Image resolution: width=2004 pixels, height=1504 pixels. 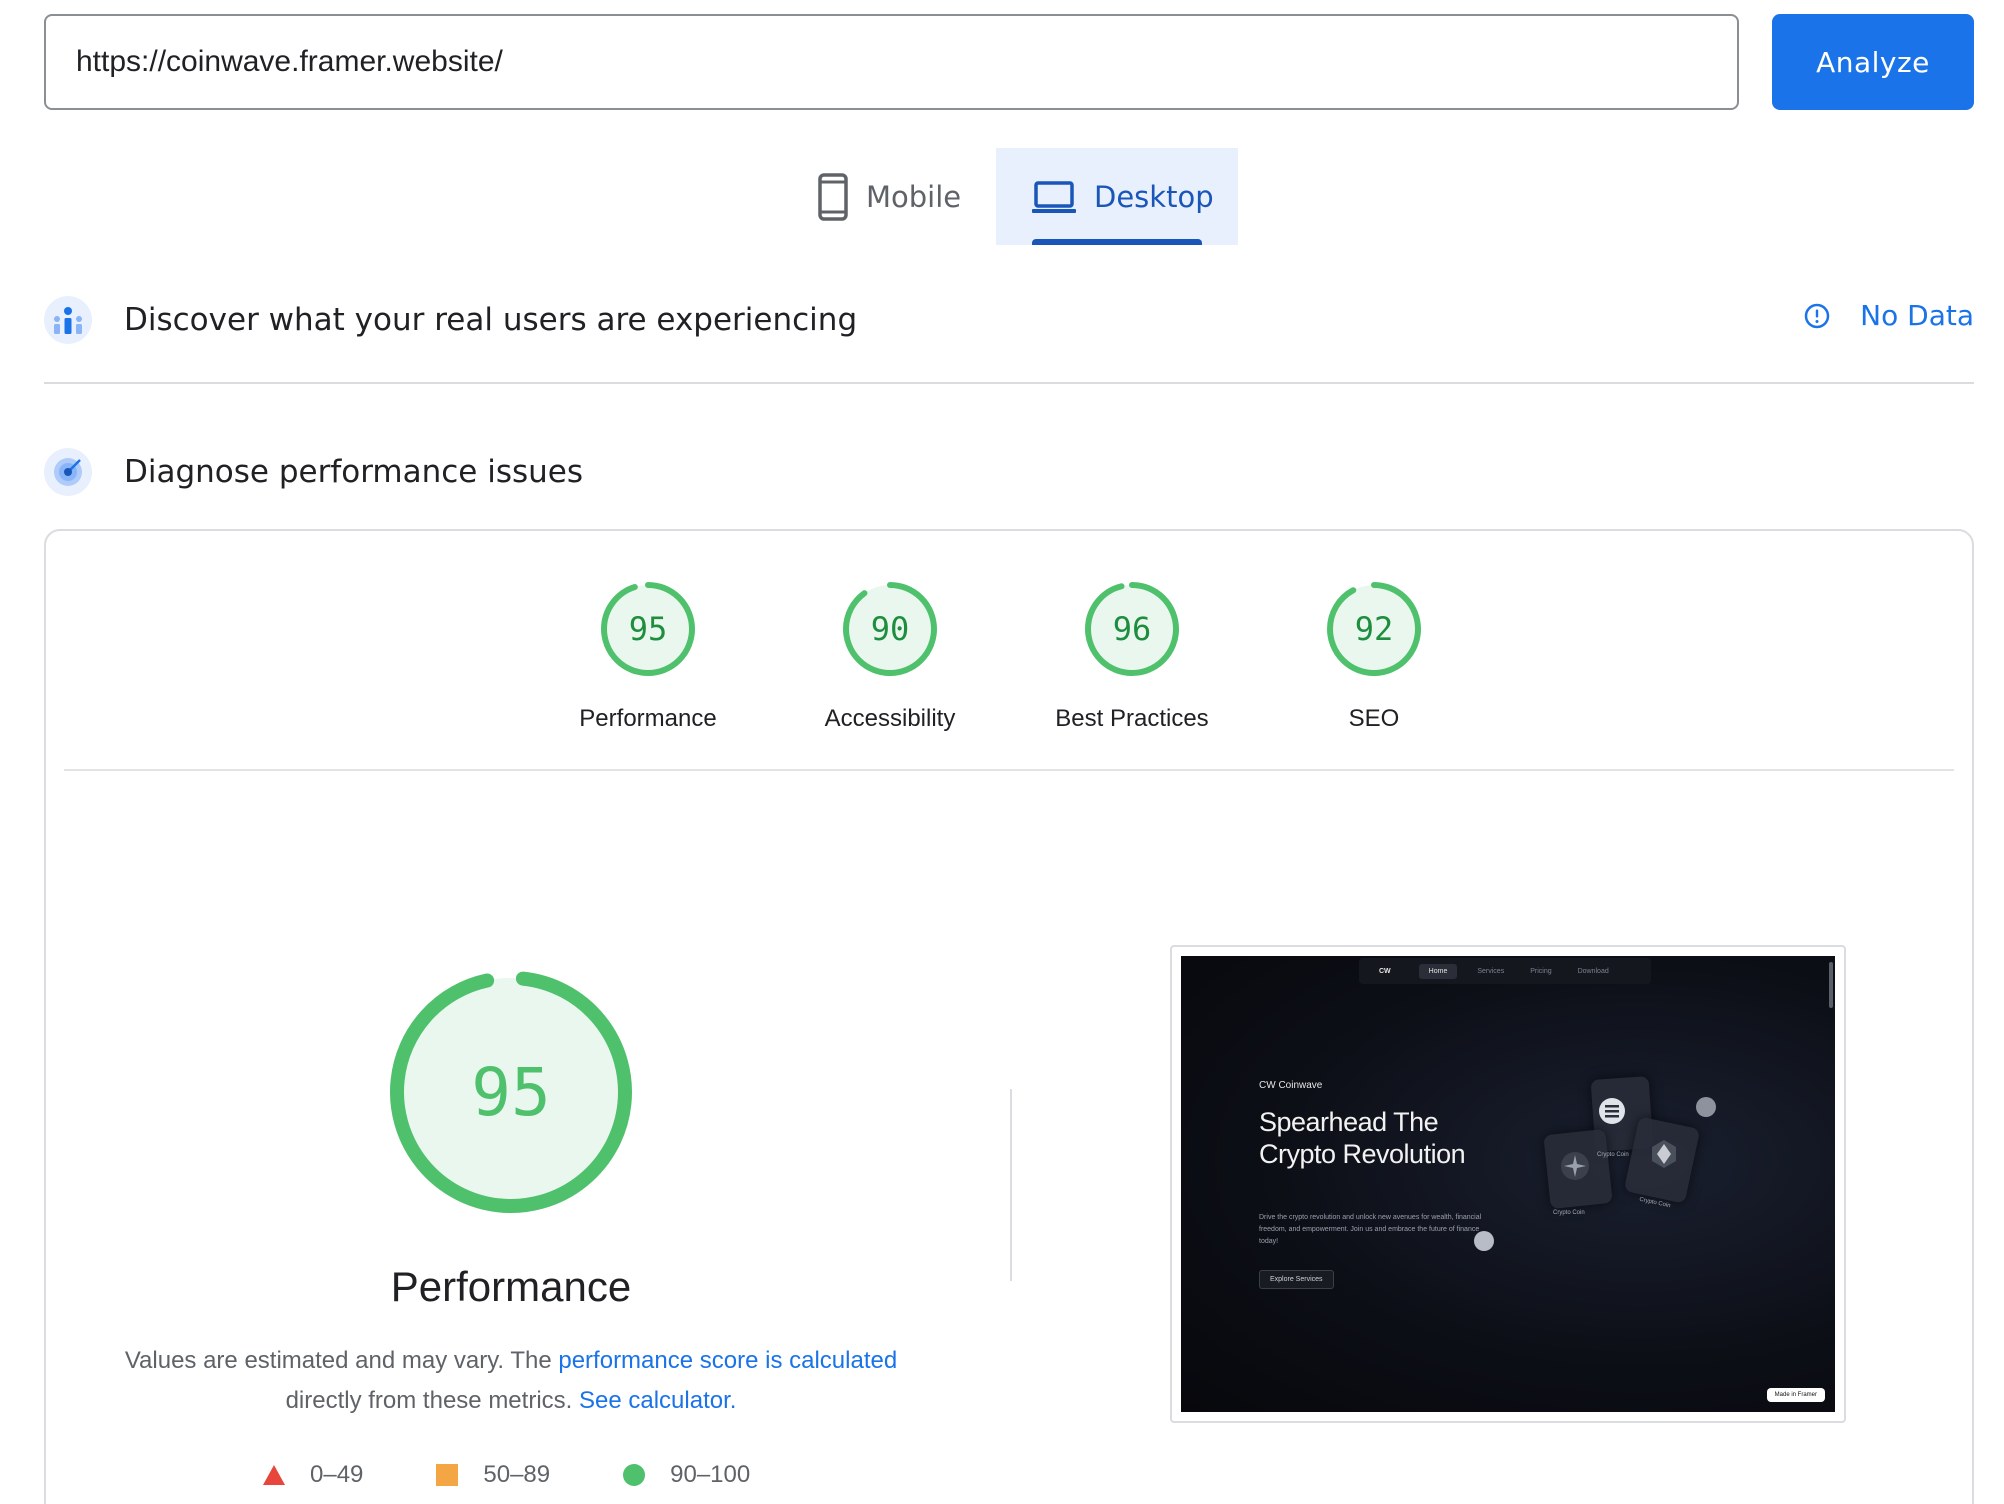 I want to click on preview-button: Explore Services, so click(x=1296, y=1279).